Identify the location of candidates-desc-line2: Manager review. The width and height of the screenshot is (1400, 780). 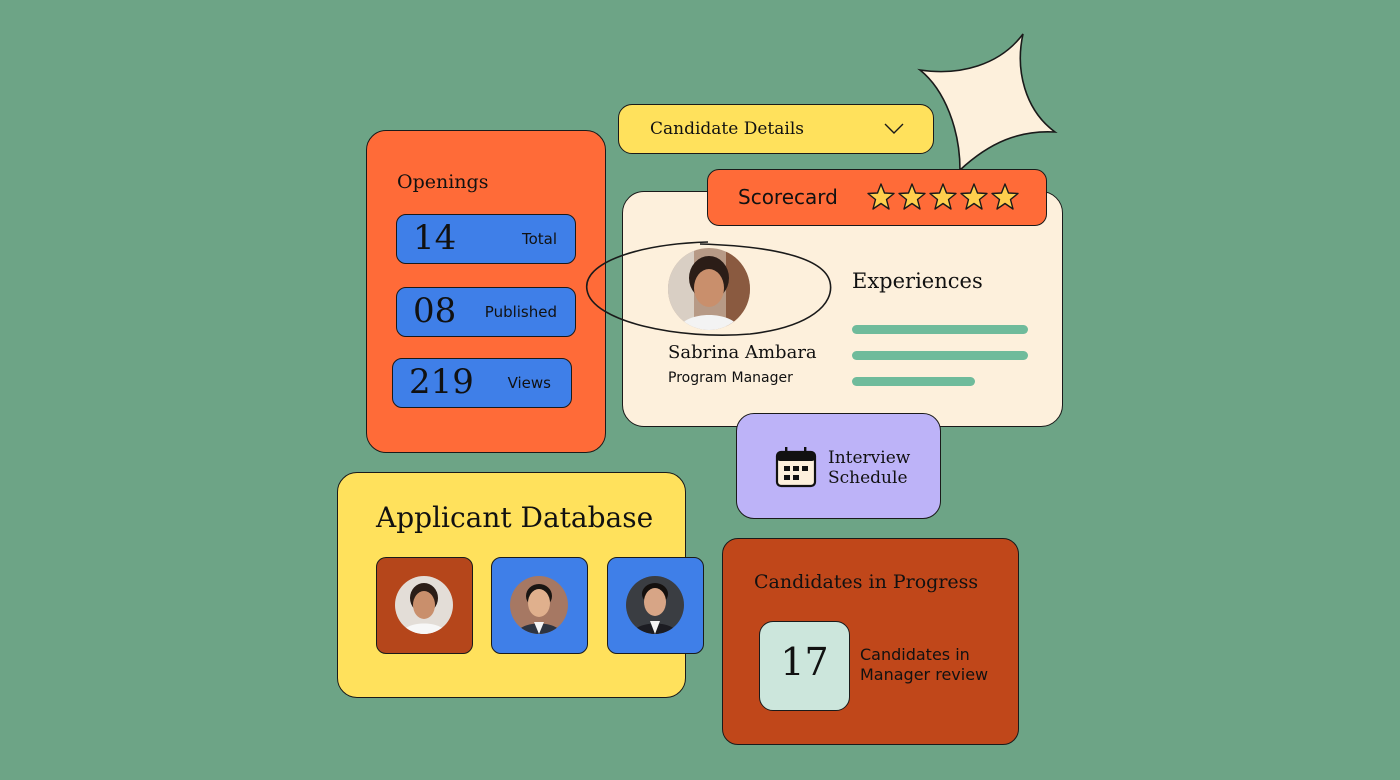
(924, 674).